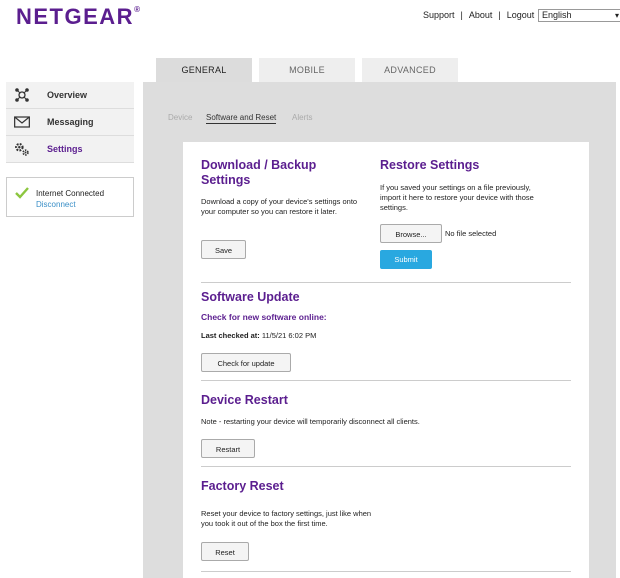 The height and width of the screenshot is (578, 620). What do you see at coordinates (410, 70) in the screenshot?
I see `tab-advanced: ADVANCED` at bounding box center [410, 70].